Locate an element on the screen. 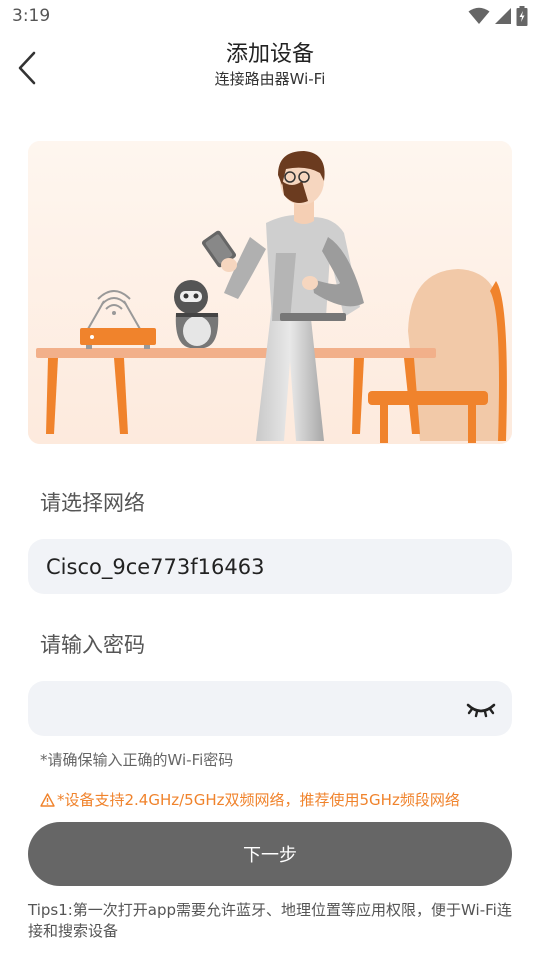 The width and height of the screenshot is (540, 960). band-warning: *设备支持2.4GHz/5GHz双频网络，推荐使用5GHz频段网络 is located at coordinates (250, 799).